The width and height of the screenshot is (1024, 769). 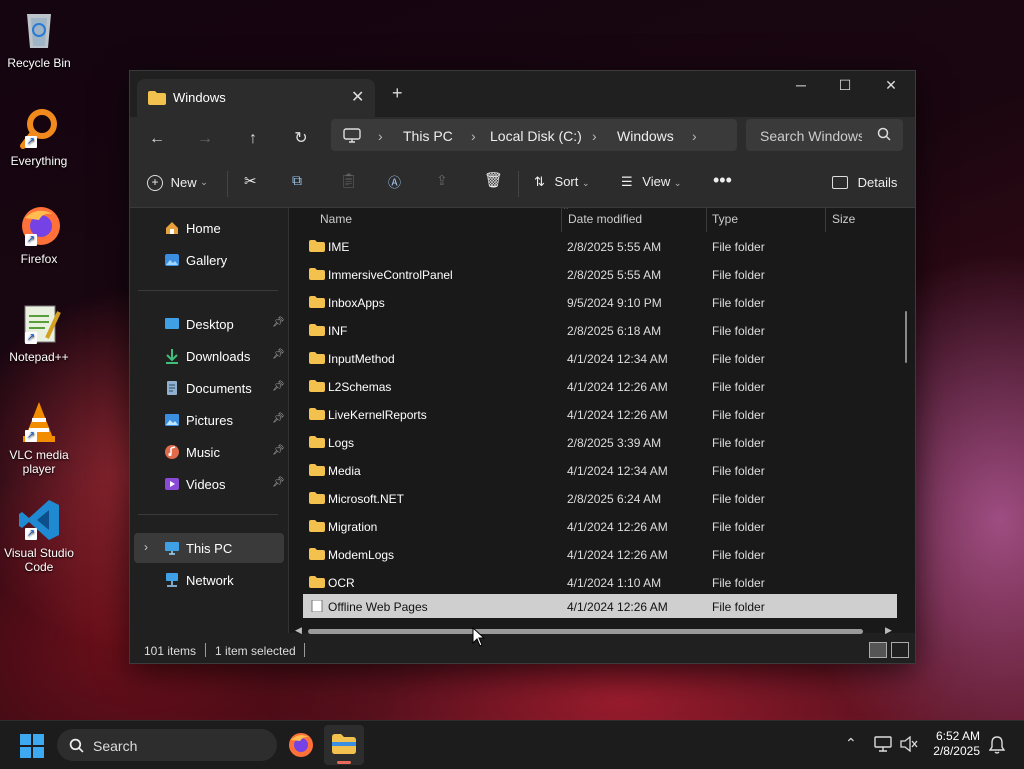 I want to click on file-row: ModemLogs 4/1/2024 12:26 AM File folder, so click(x=600, y=554).